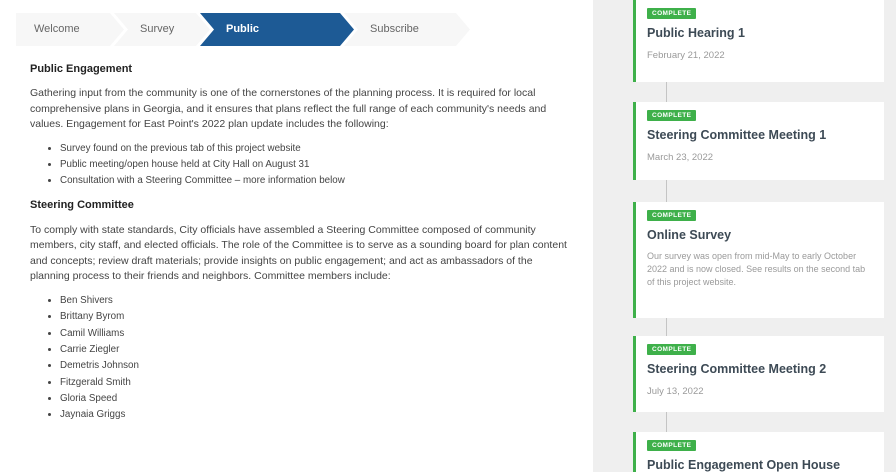 The image size is (896, 472). Describe the element at coordinates (70, 29) in the screenshot. I see `tab-welcome: Welcome` at that location.